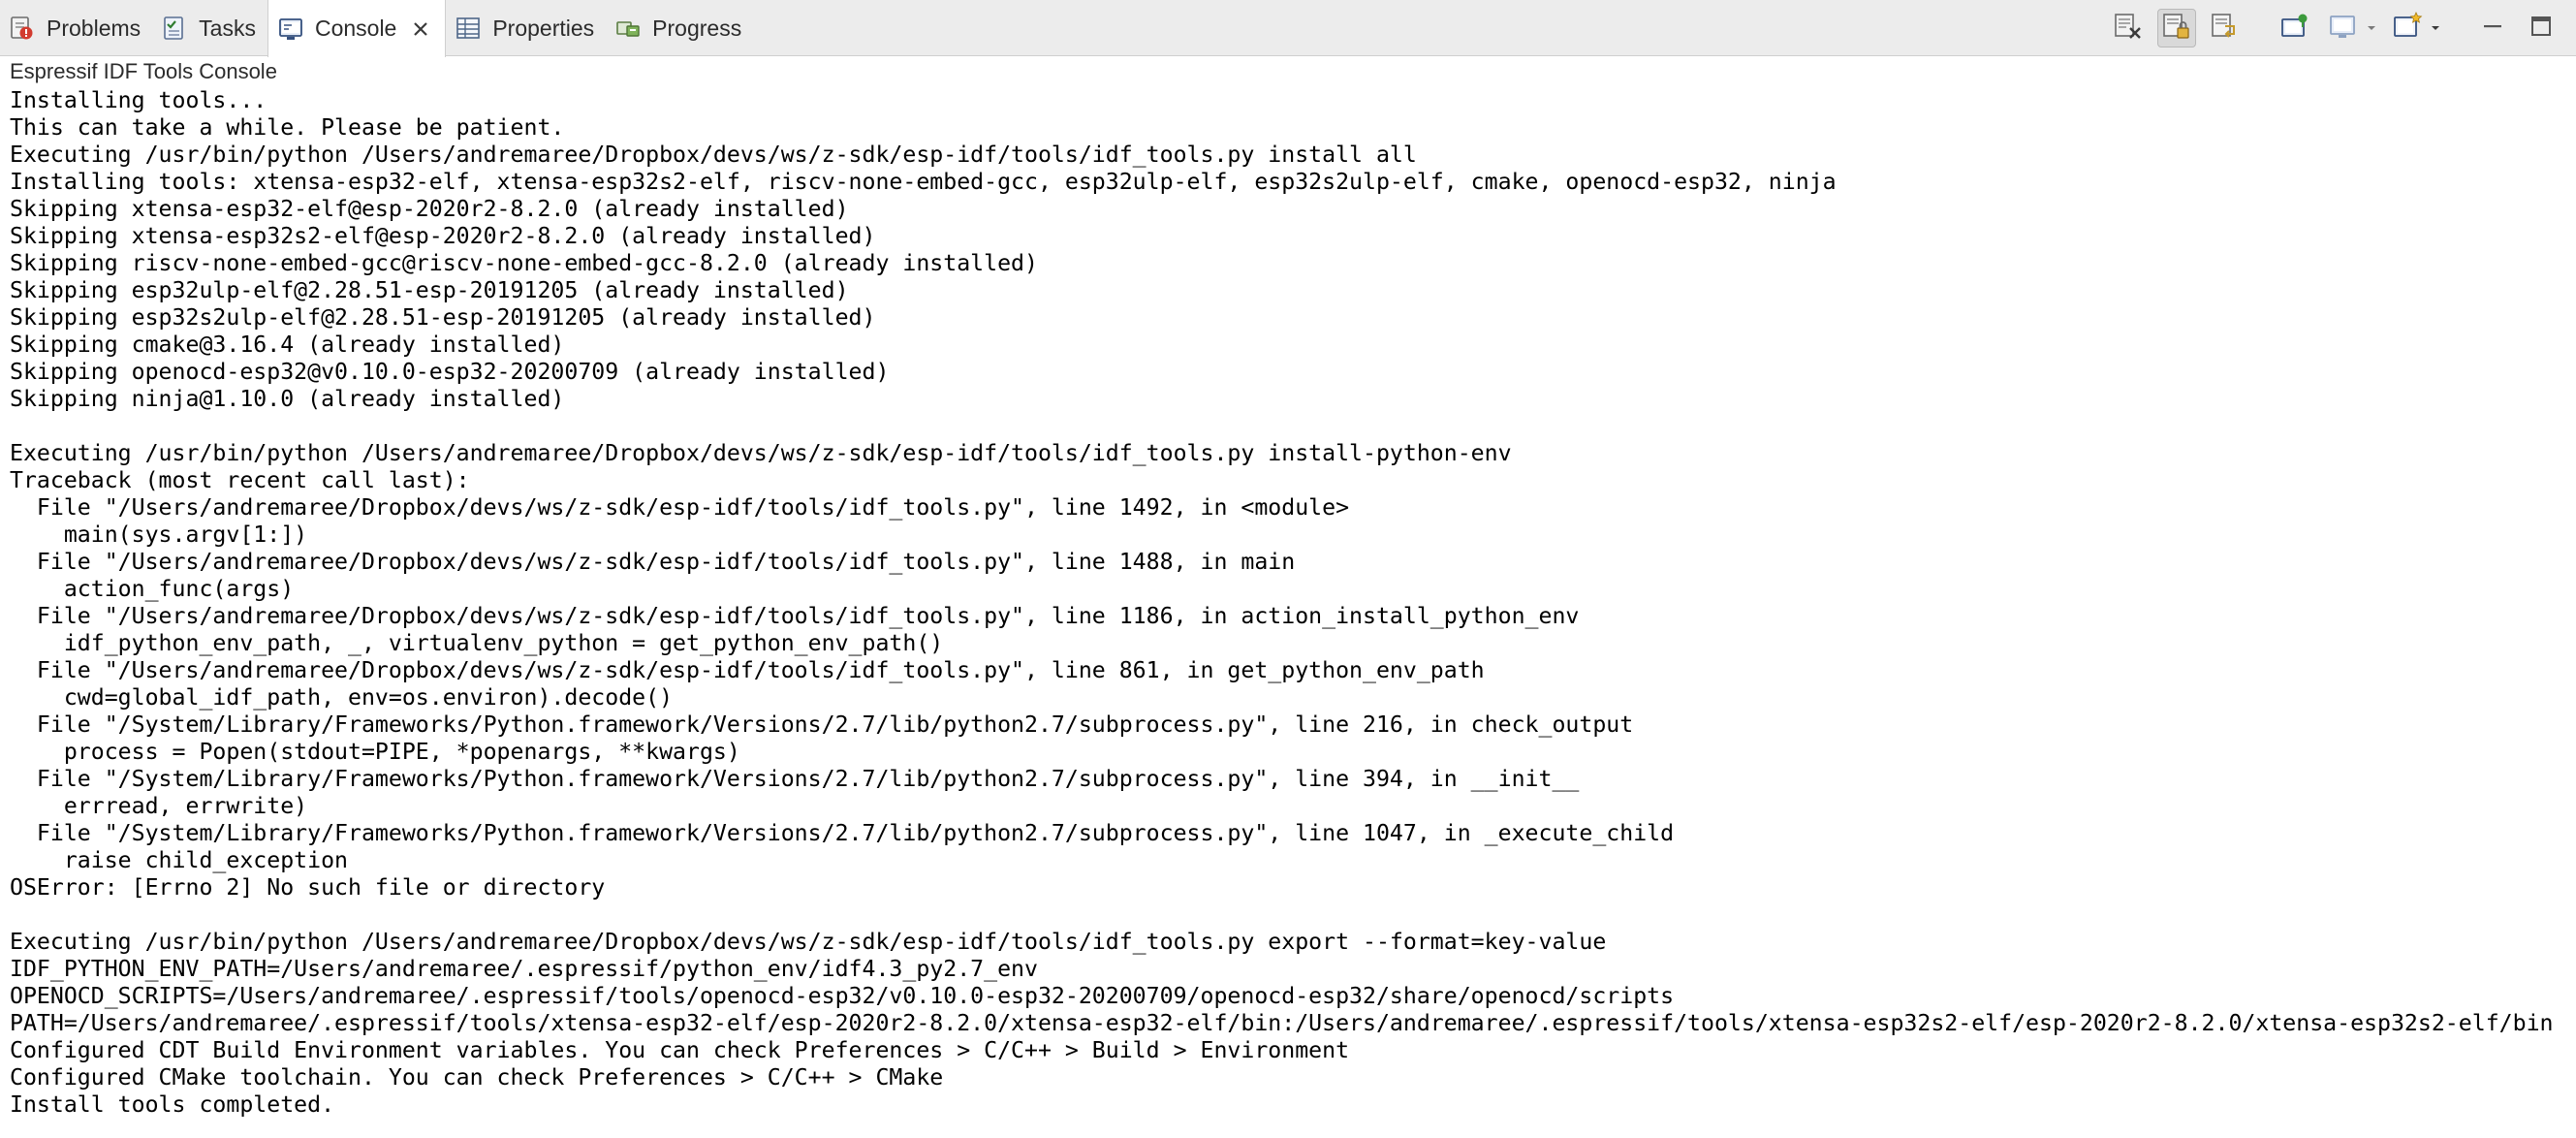 The width and height of the screenshot is (2576, 1138). What do you see at coordinates (143, 71) in the screenshot?
I see `console-name-label: Espressif IDF Tools Console` at bounding box center [143, 71].